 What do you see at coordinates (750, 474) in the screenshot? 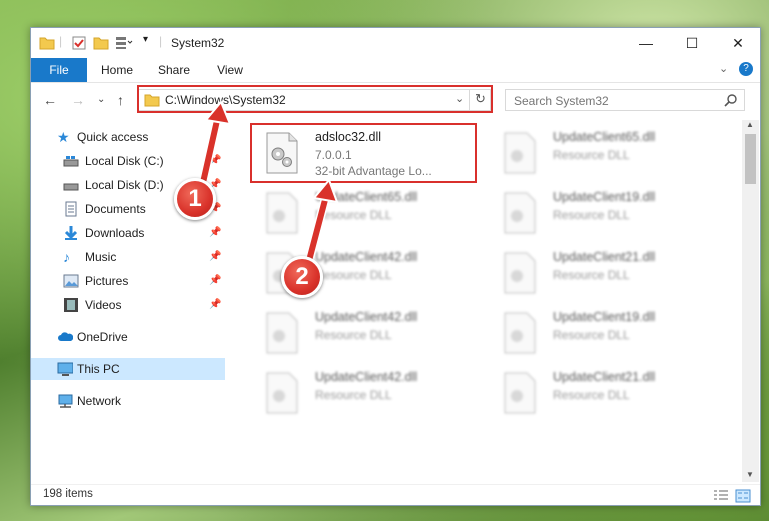
I see `scroll-down-icon: ▼` at bounding box center [750, 474].